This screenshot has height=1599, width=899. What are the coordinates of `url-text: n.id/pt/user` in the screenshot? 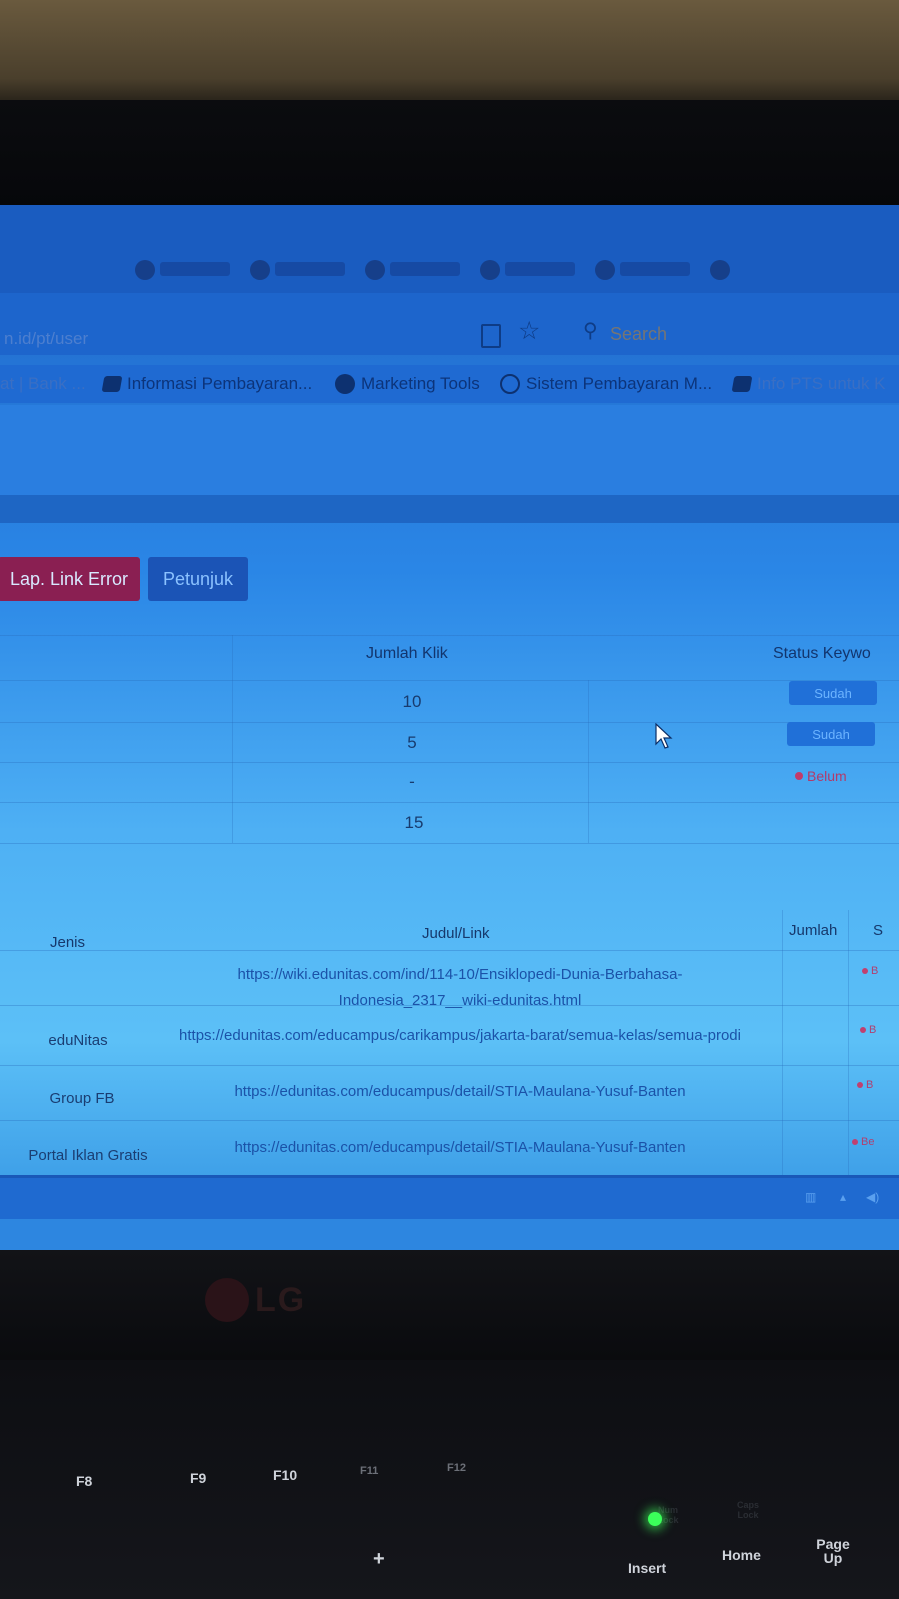 It's located at (46, 339).